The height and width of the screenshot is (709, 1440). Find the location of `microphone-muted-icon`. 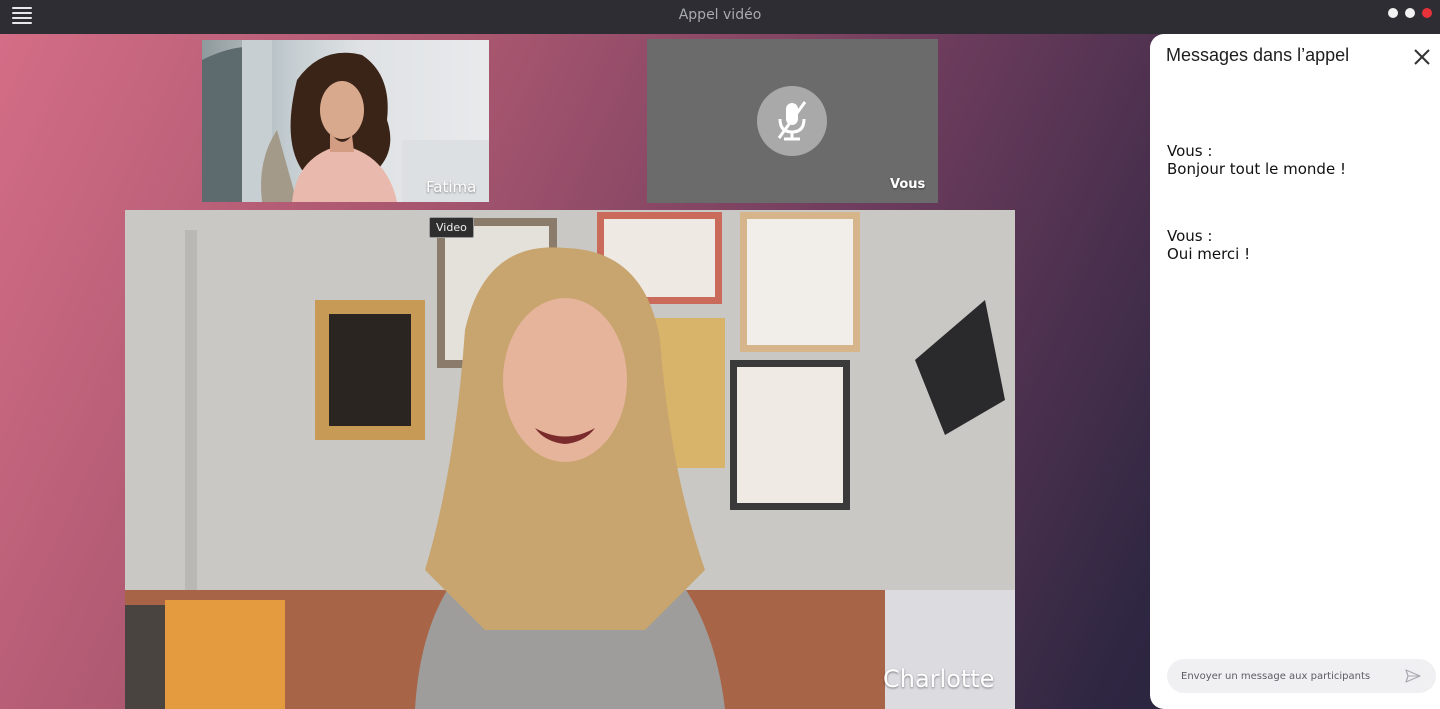

microphone-muted-icon is located at coordinates (792, 121).